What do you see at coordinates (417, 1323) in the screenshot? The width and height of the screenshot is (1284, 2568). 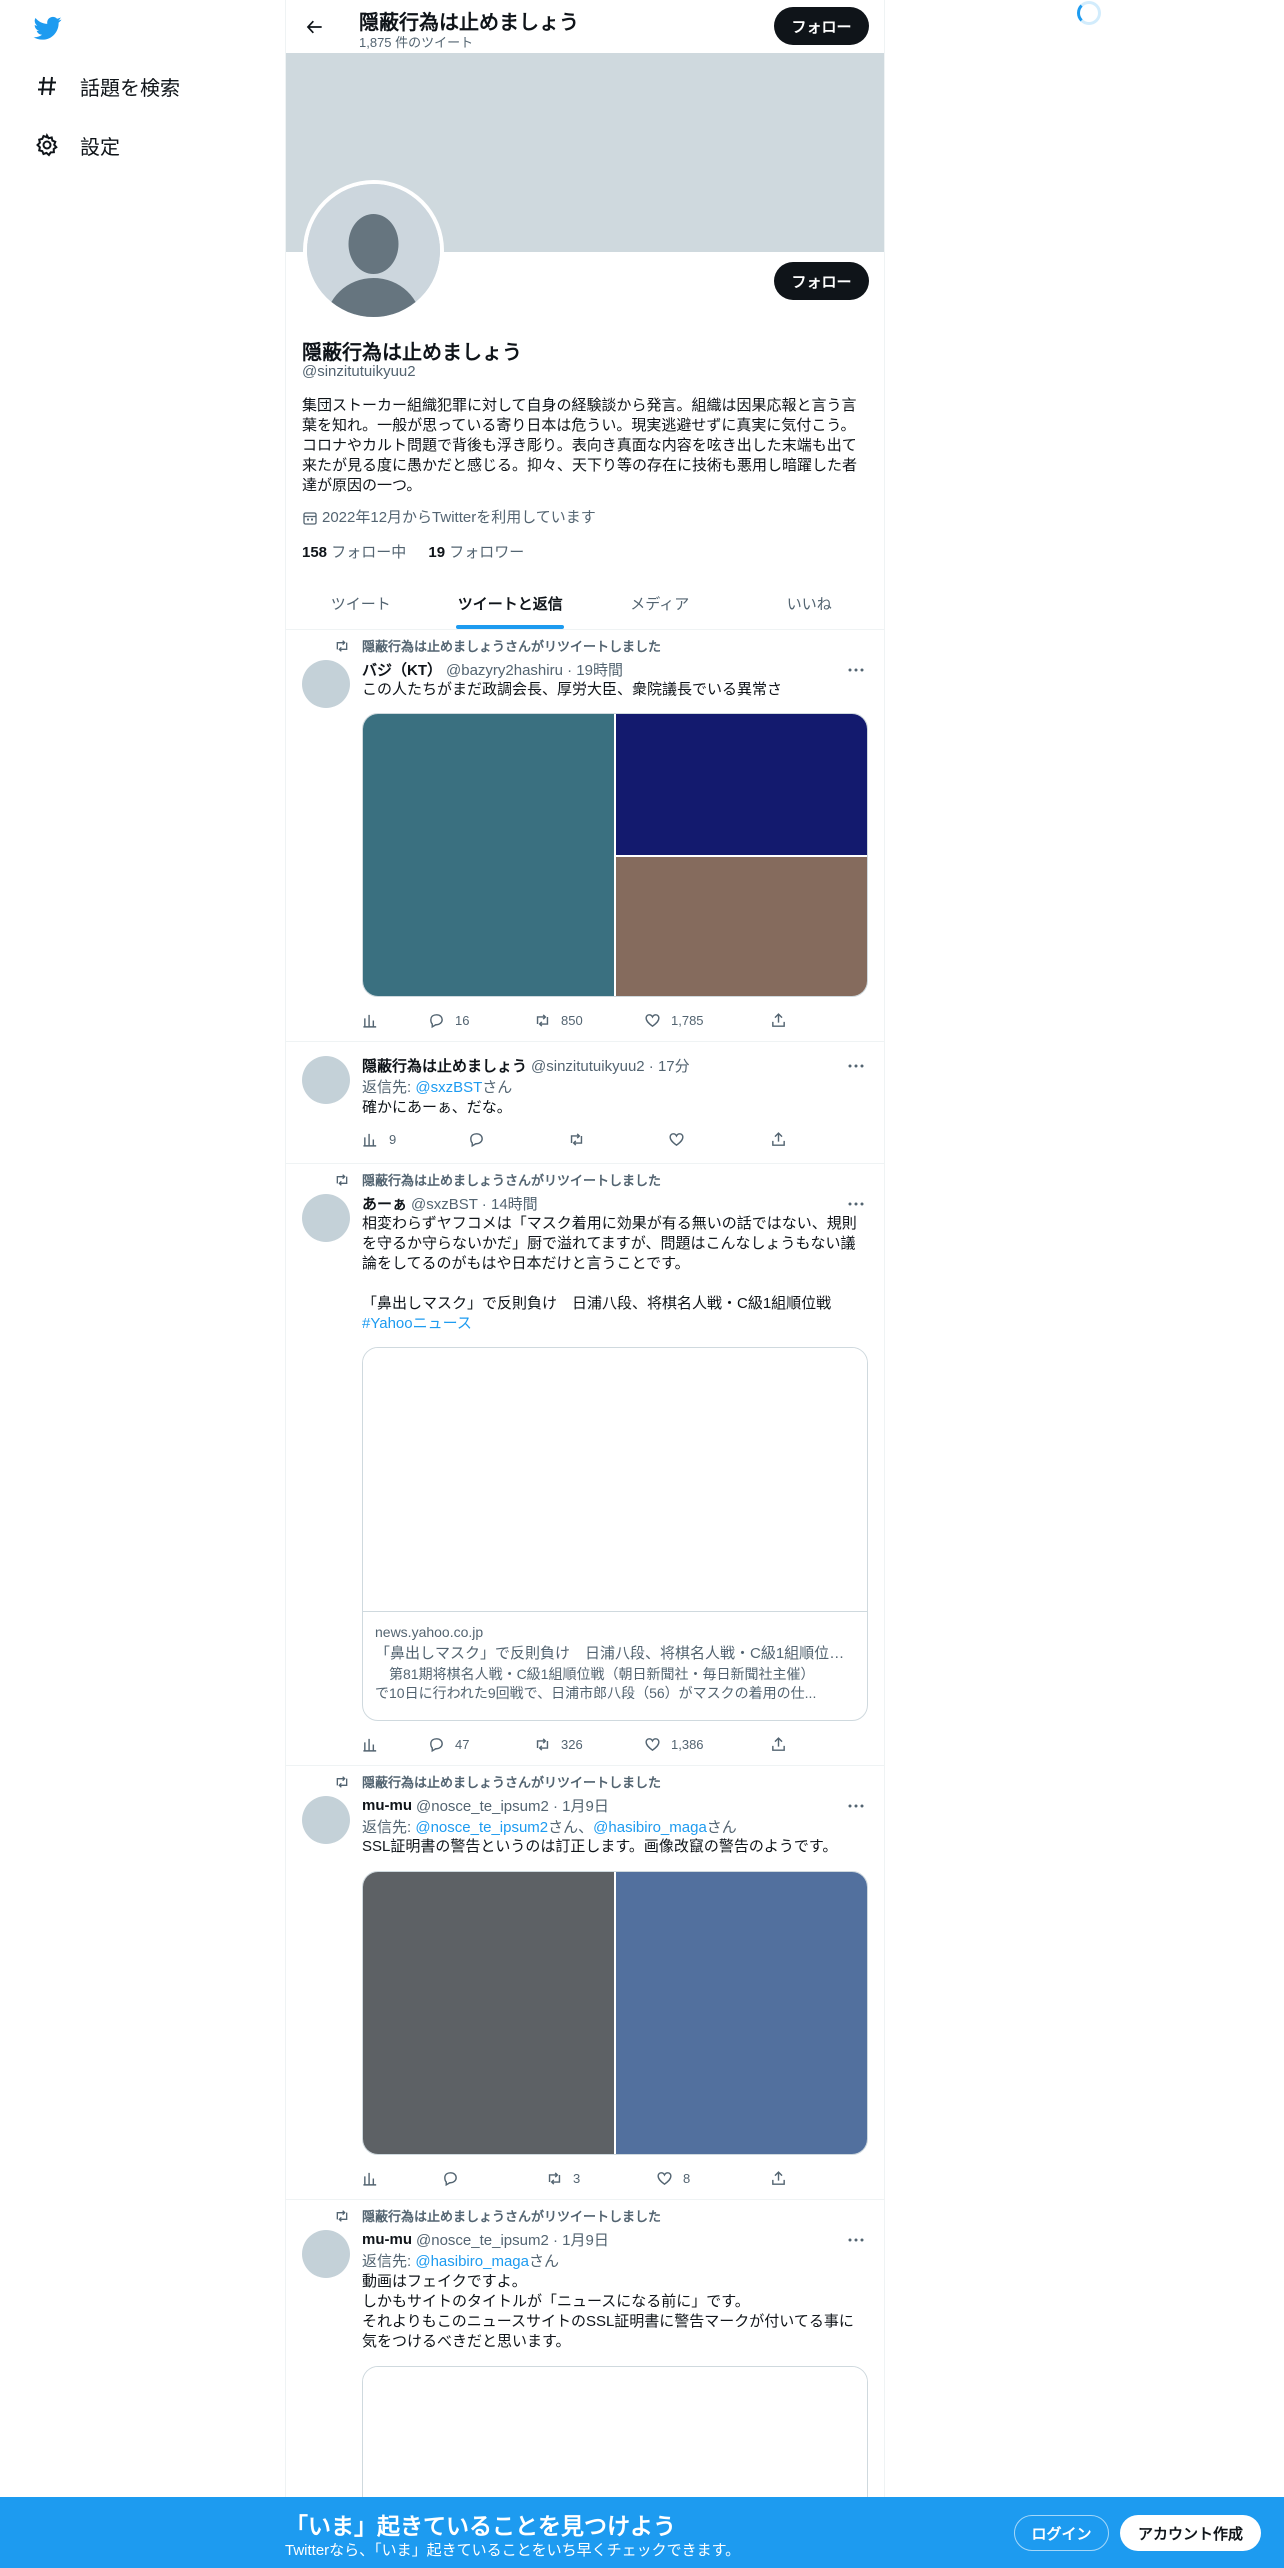 I see `hashtag-link: #Yahooニュース` at bounding box center [417, 1323].